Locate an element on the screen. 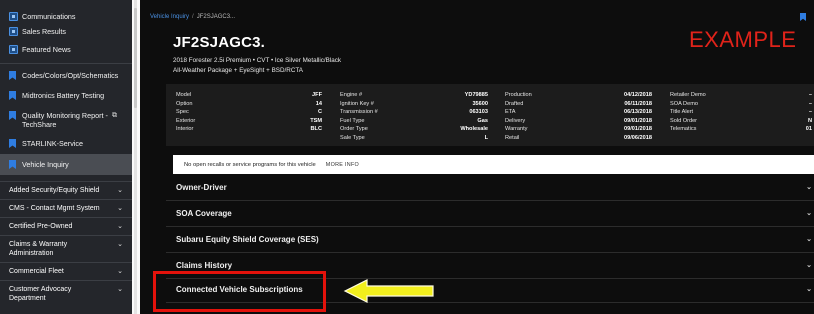  detail-label: Model is located at coordinates (184, 95).